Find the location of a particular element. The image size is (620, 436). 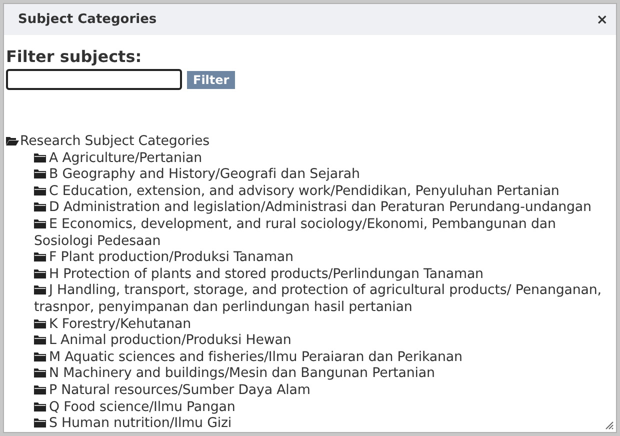

tree-item: C Education, extension, and advisory work/Pendidikan, Penyuluhan Pertanian is located at coordinates (321, 192).